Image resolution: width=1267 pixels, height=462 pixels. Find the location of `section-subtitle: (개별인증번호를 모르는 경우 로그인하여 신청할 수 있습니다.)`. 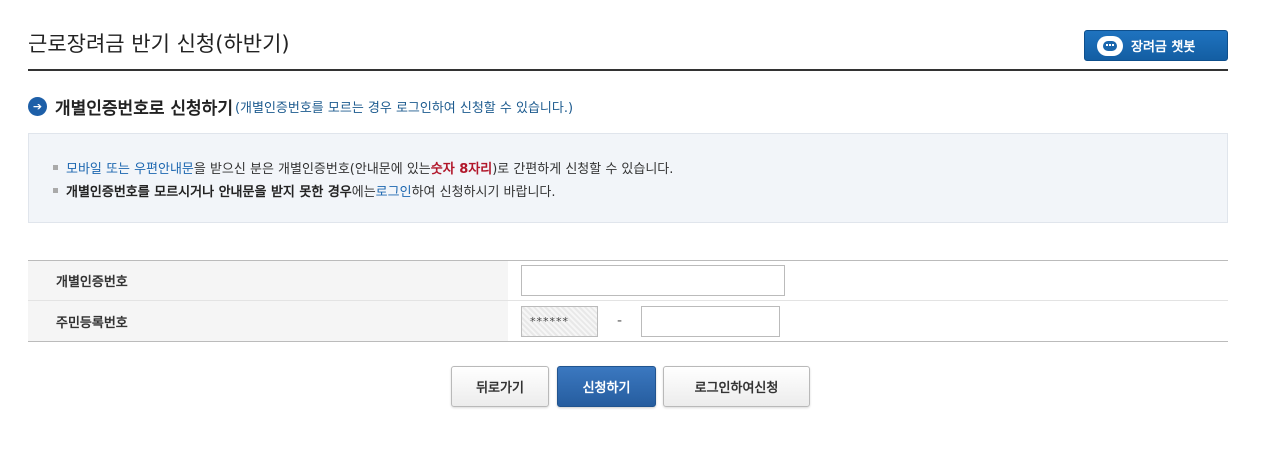

section-subtitle: (개별인증번호를 모르는 경우 로그인하여 신청할 수 있습니다.) is located at coordinates (404, 108).